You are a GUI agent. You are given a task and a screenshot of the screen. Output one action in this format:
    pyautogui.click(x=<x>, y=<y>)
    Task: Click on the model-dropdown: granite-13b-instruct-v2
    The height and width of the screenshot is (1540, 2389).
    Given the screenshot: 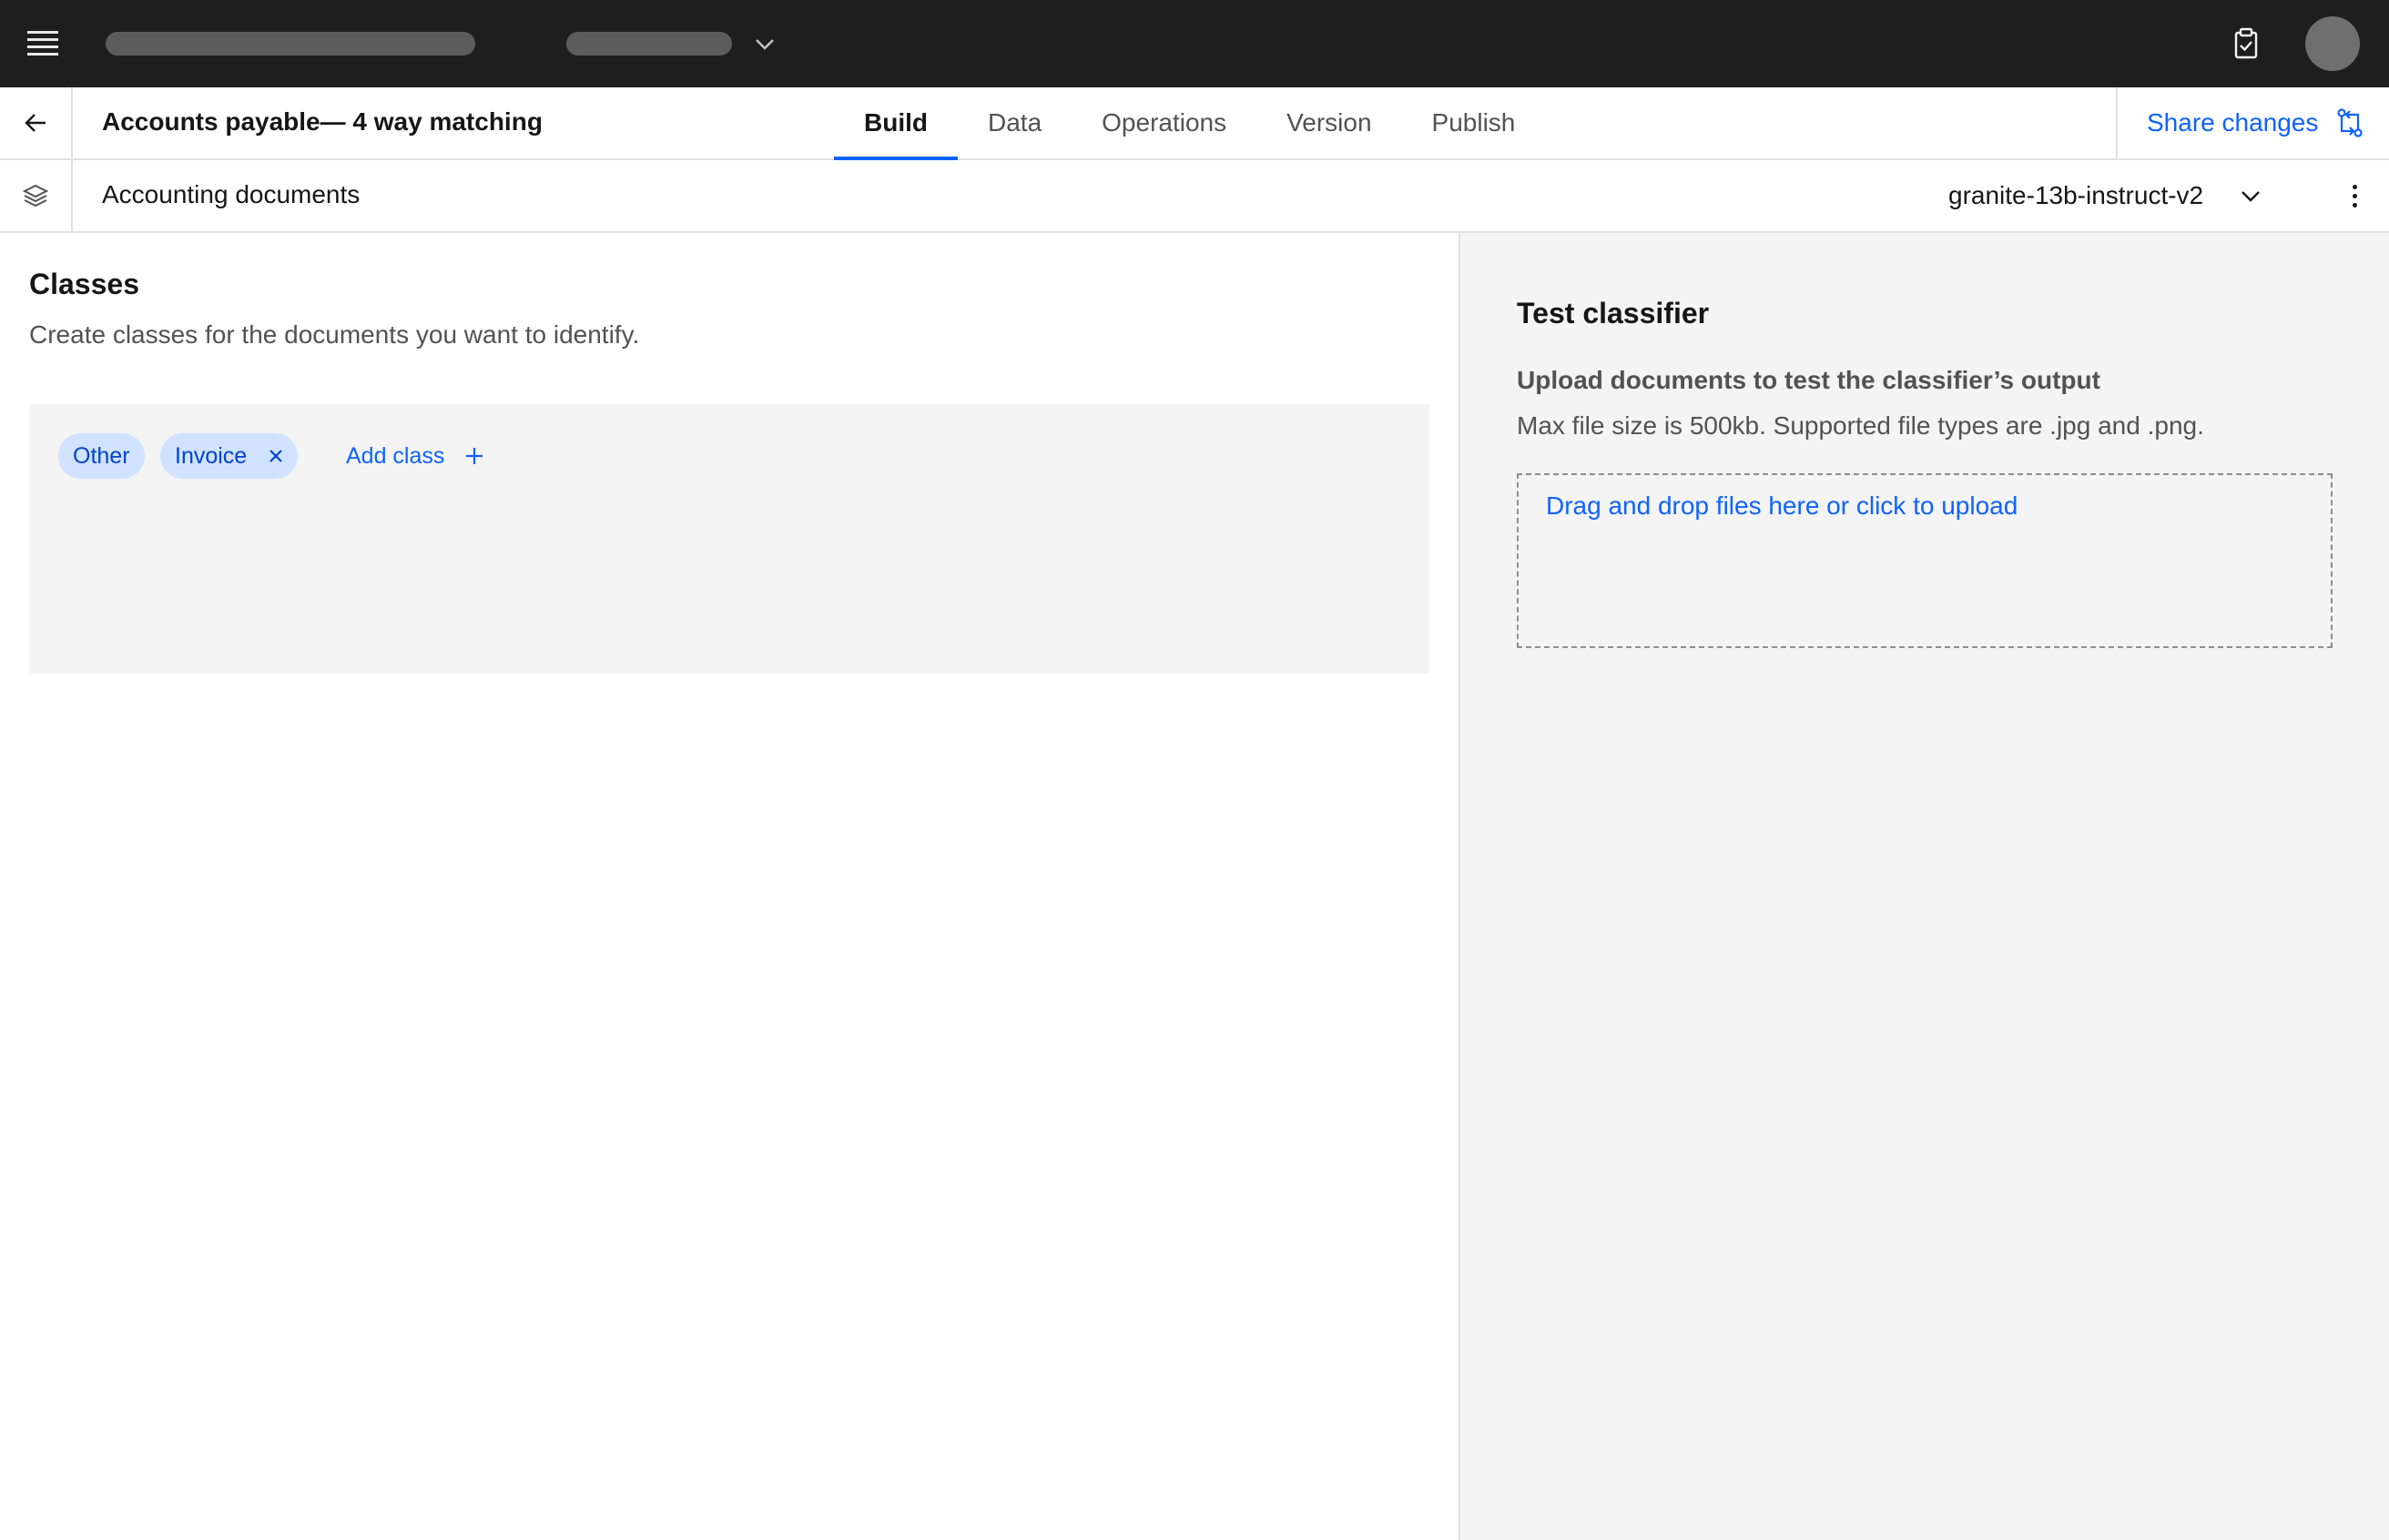 What is the action you would take?
    pyautogui.click(x=2105, y=195)
    